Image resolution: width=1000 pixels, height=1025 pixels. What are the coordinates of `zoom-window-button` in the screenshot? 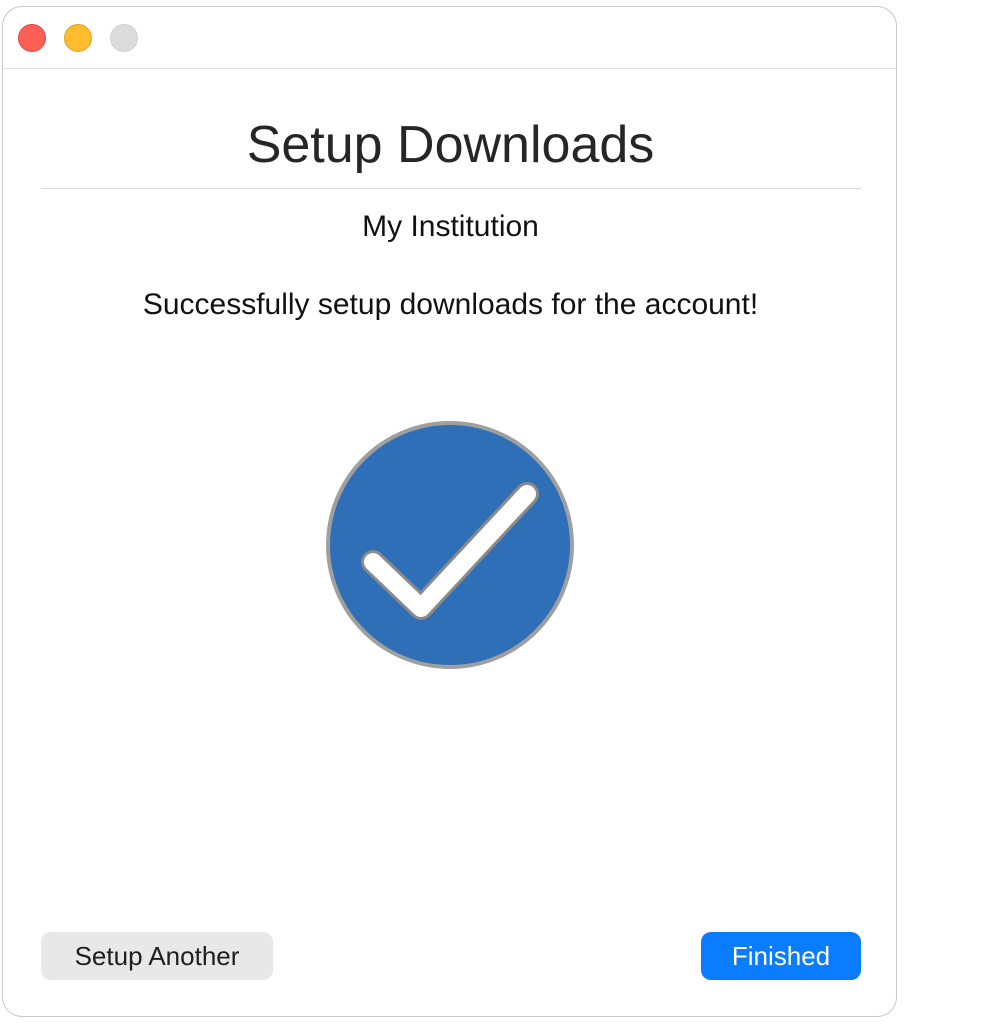 It's located at (124, 38).